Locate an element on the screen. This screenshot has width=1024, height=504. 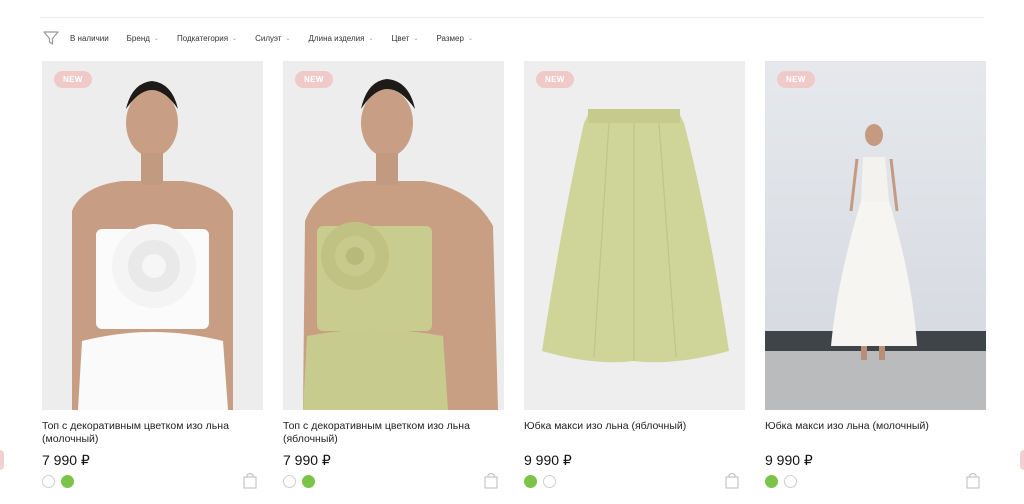
filter-in-stock: В наличии is located at coordinates (89, 38).